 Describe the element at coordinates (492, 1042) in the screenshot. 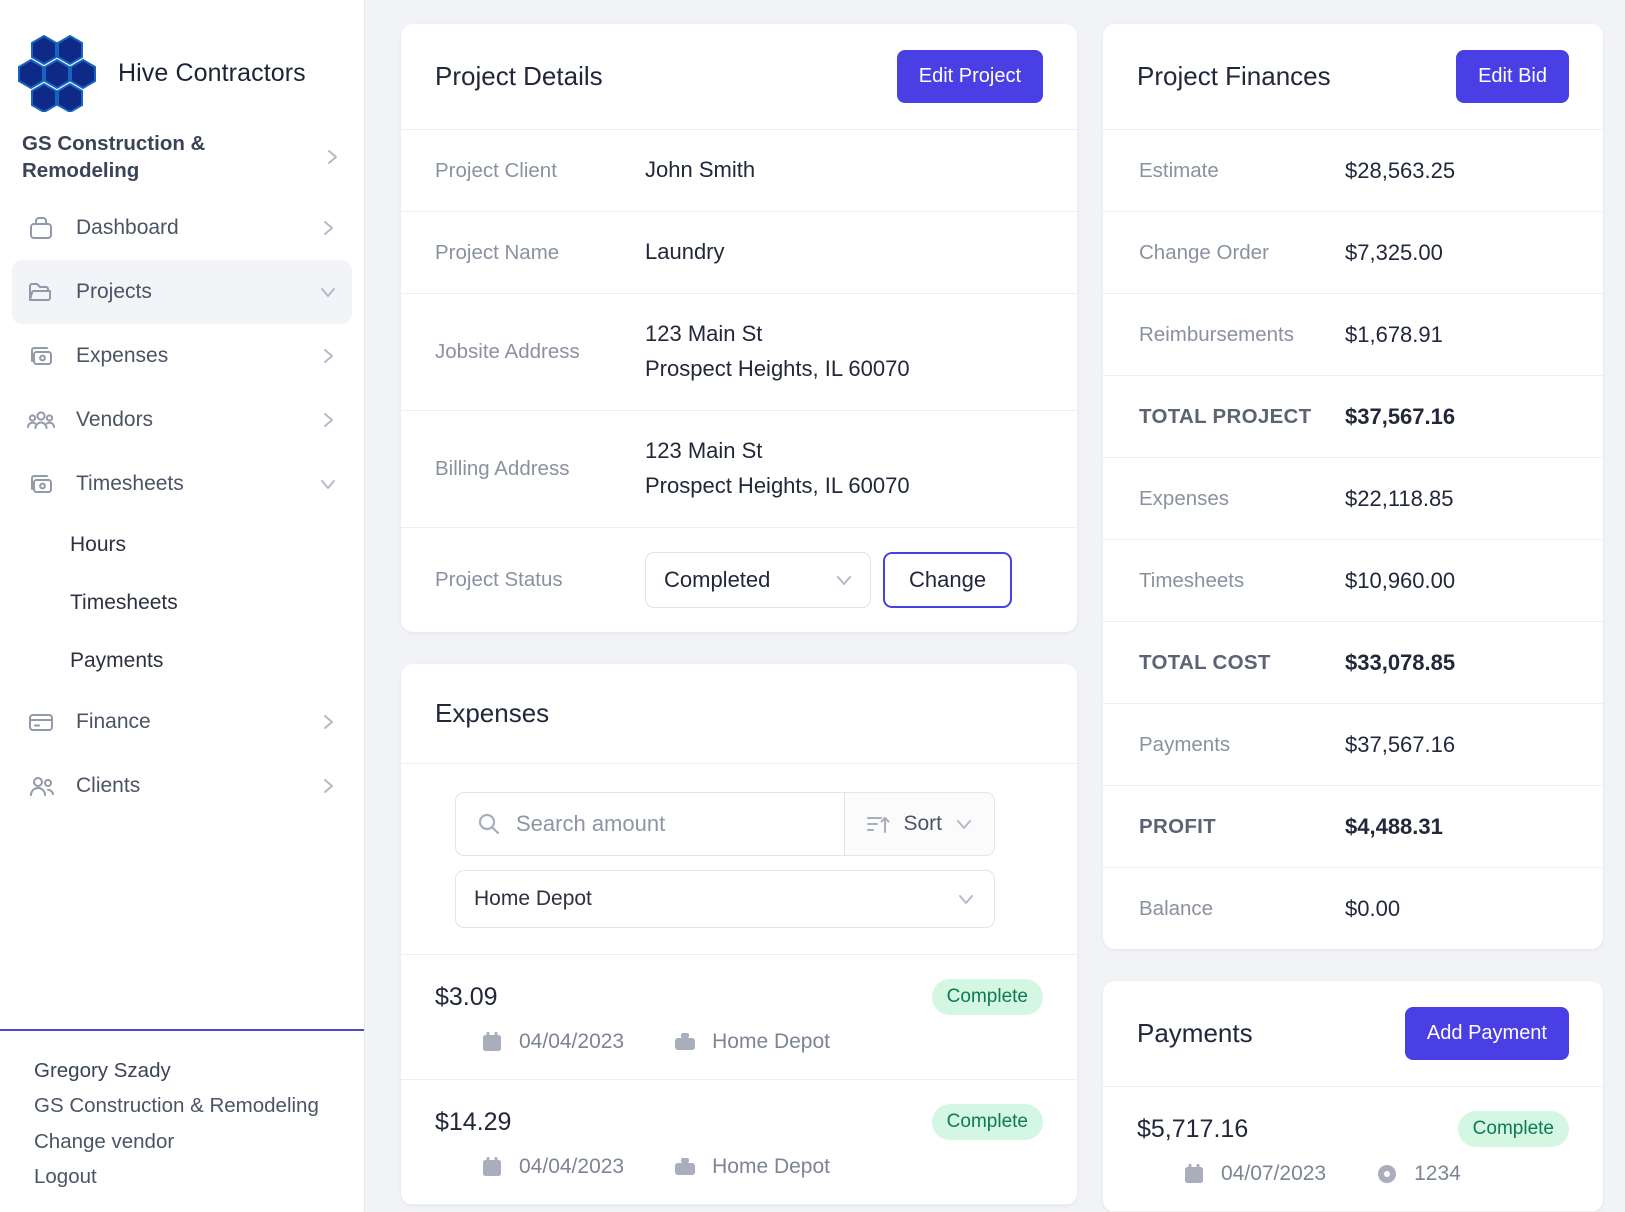

I see `calendar-icon` at that location.